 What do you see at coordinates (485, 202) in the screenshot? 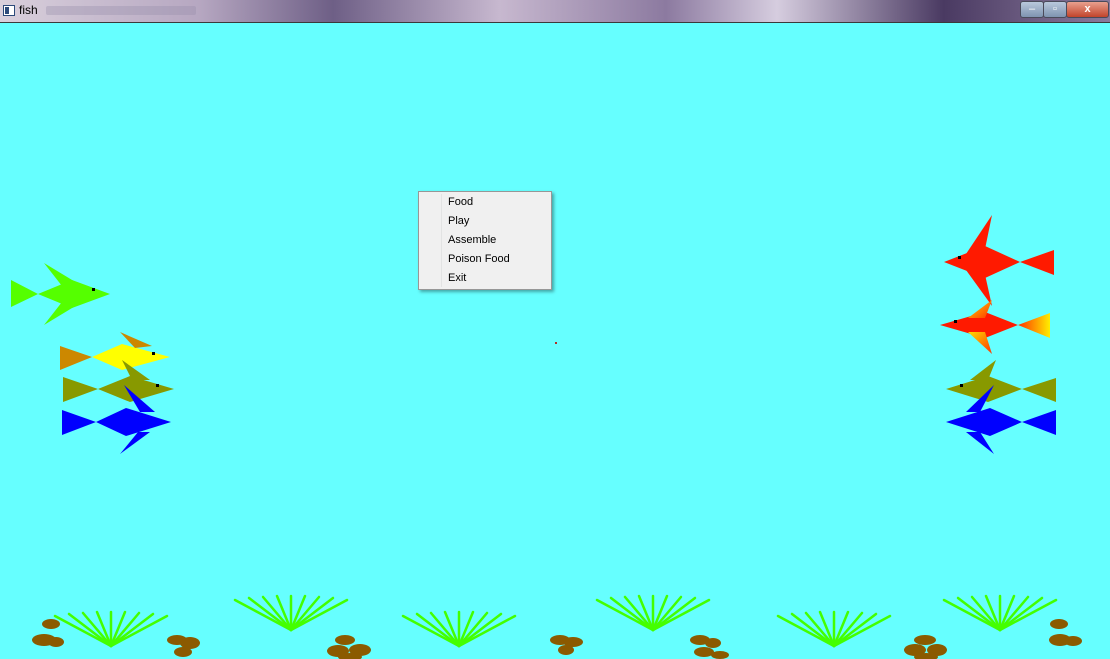
I see `menu-item-food: Food` at bounding box center [485, 202].